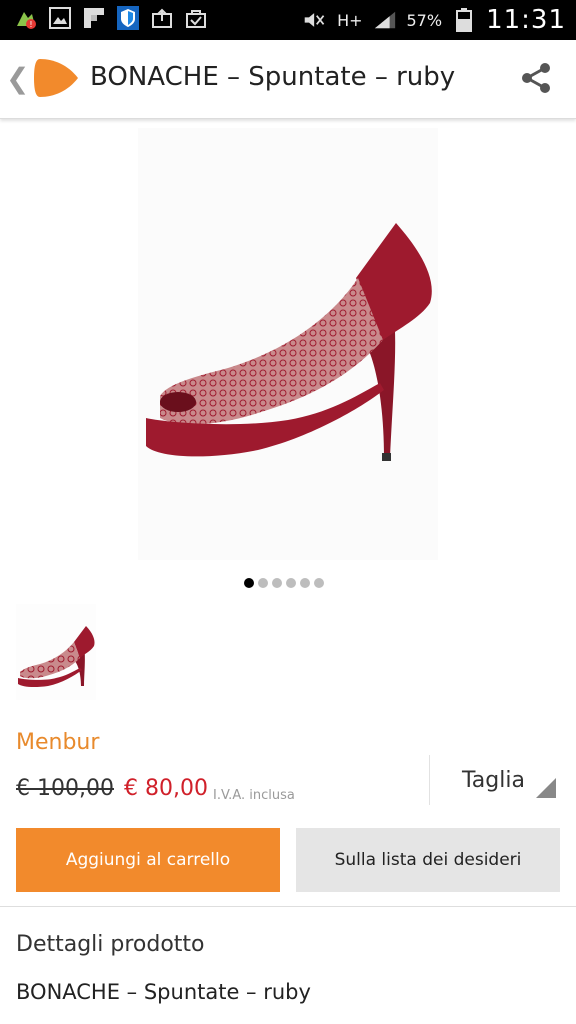 This screenshot has height=1024, width=576. What do you see at coordinates (428, 860) in the screenshot?
I see `wishlist-button: Sulla lista dei desideri` at bounding box center [428, 860].